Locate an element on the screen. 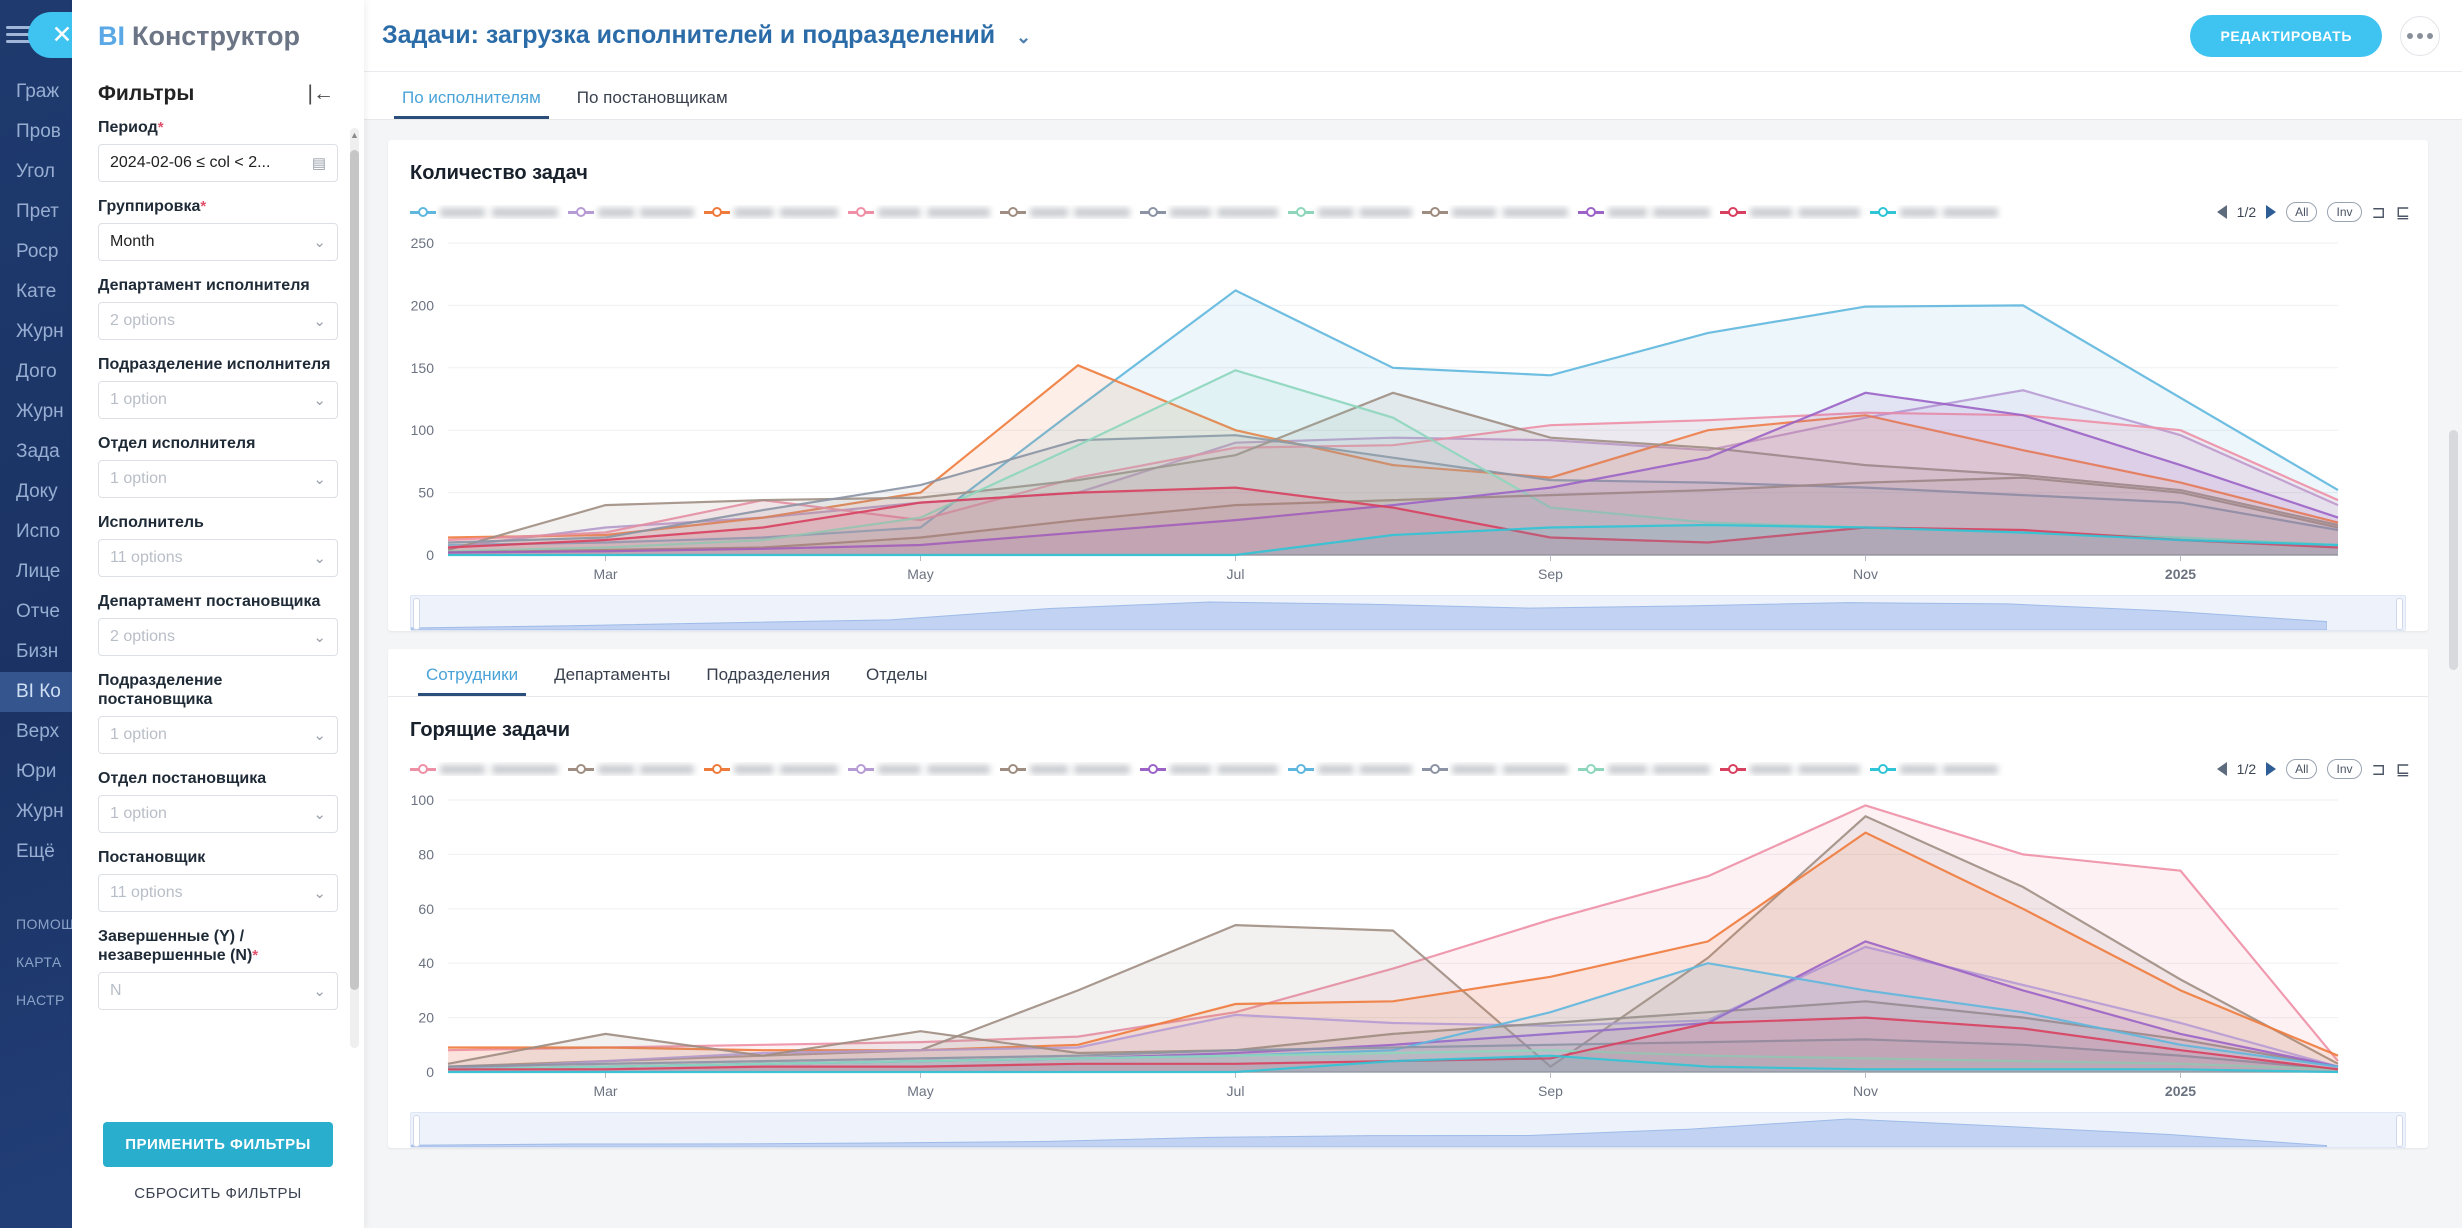  scrollbar-thumb is located at coordinates (354, 570).